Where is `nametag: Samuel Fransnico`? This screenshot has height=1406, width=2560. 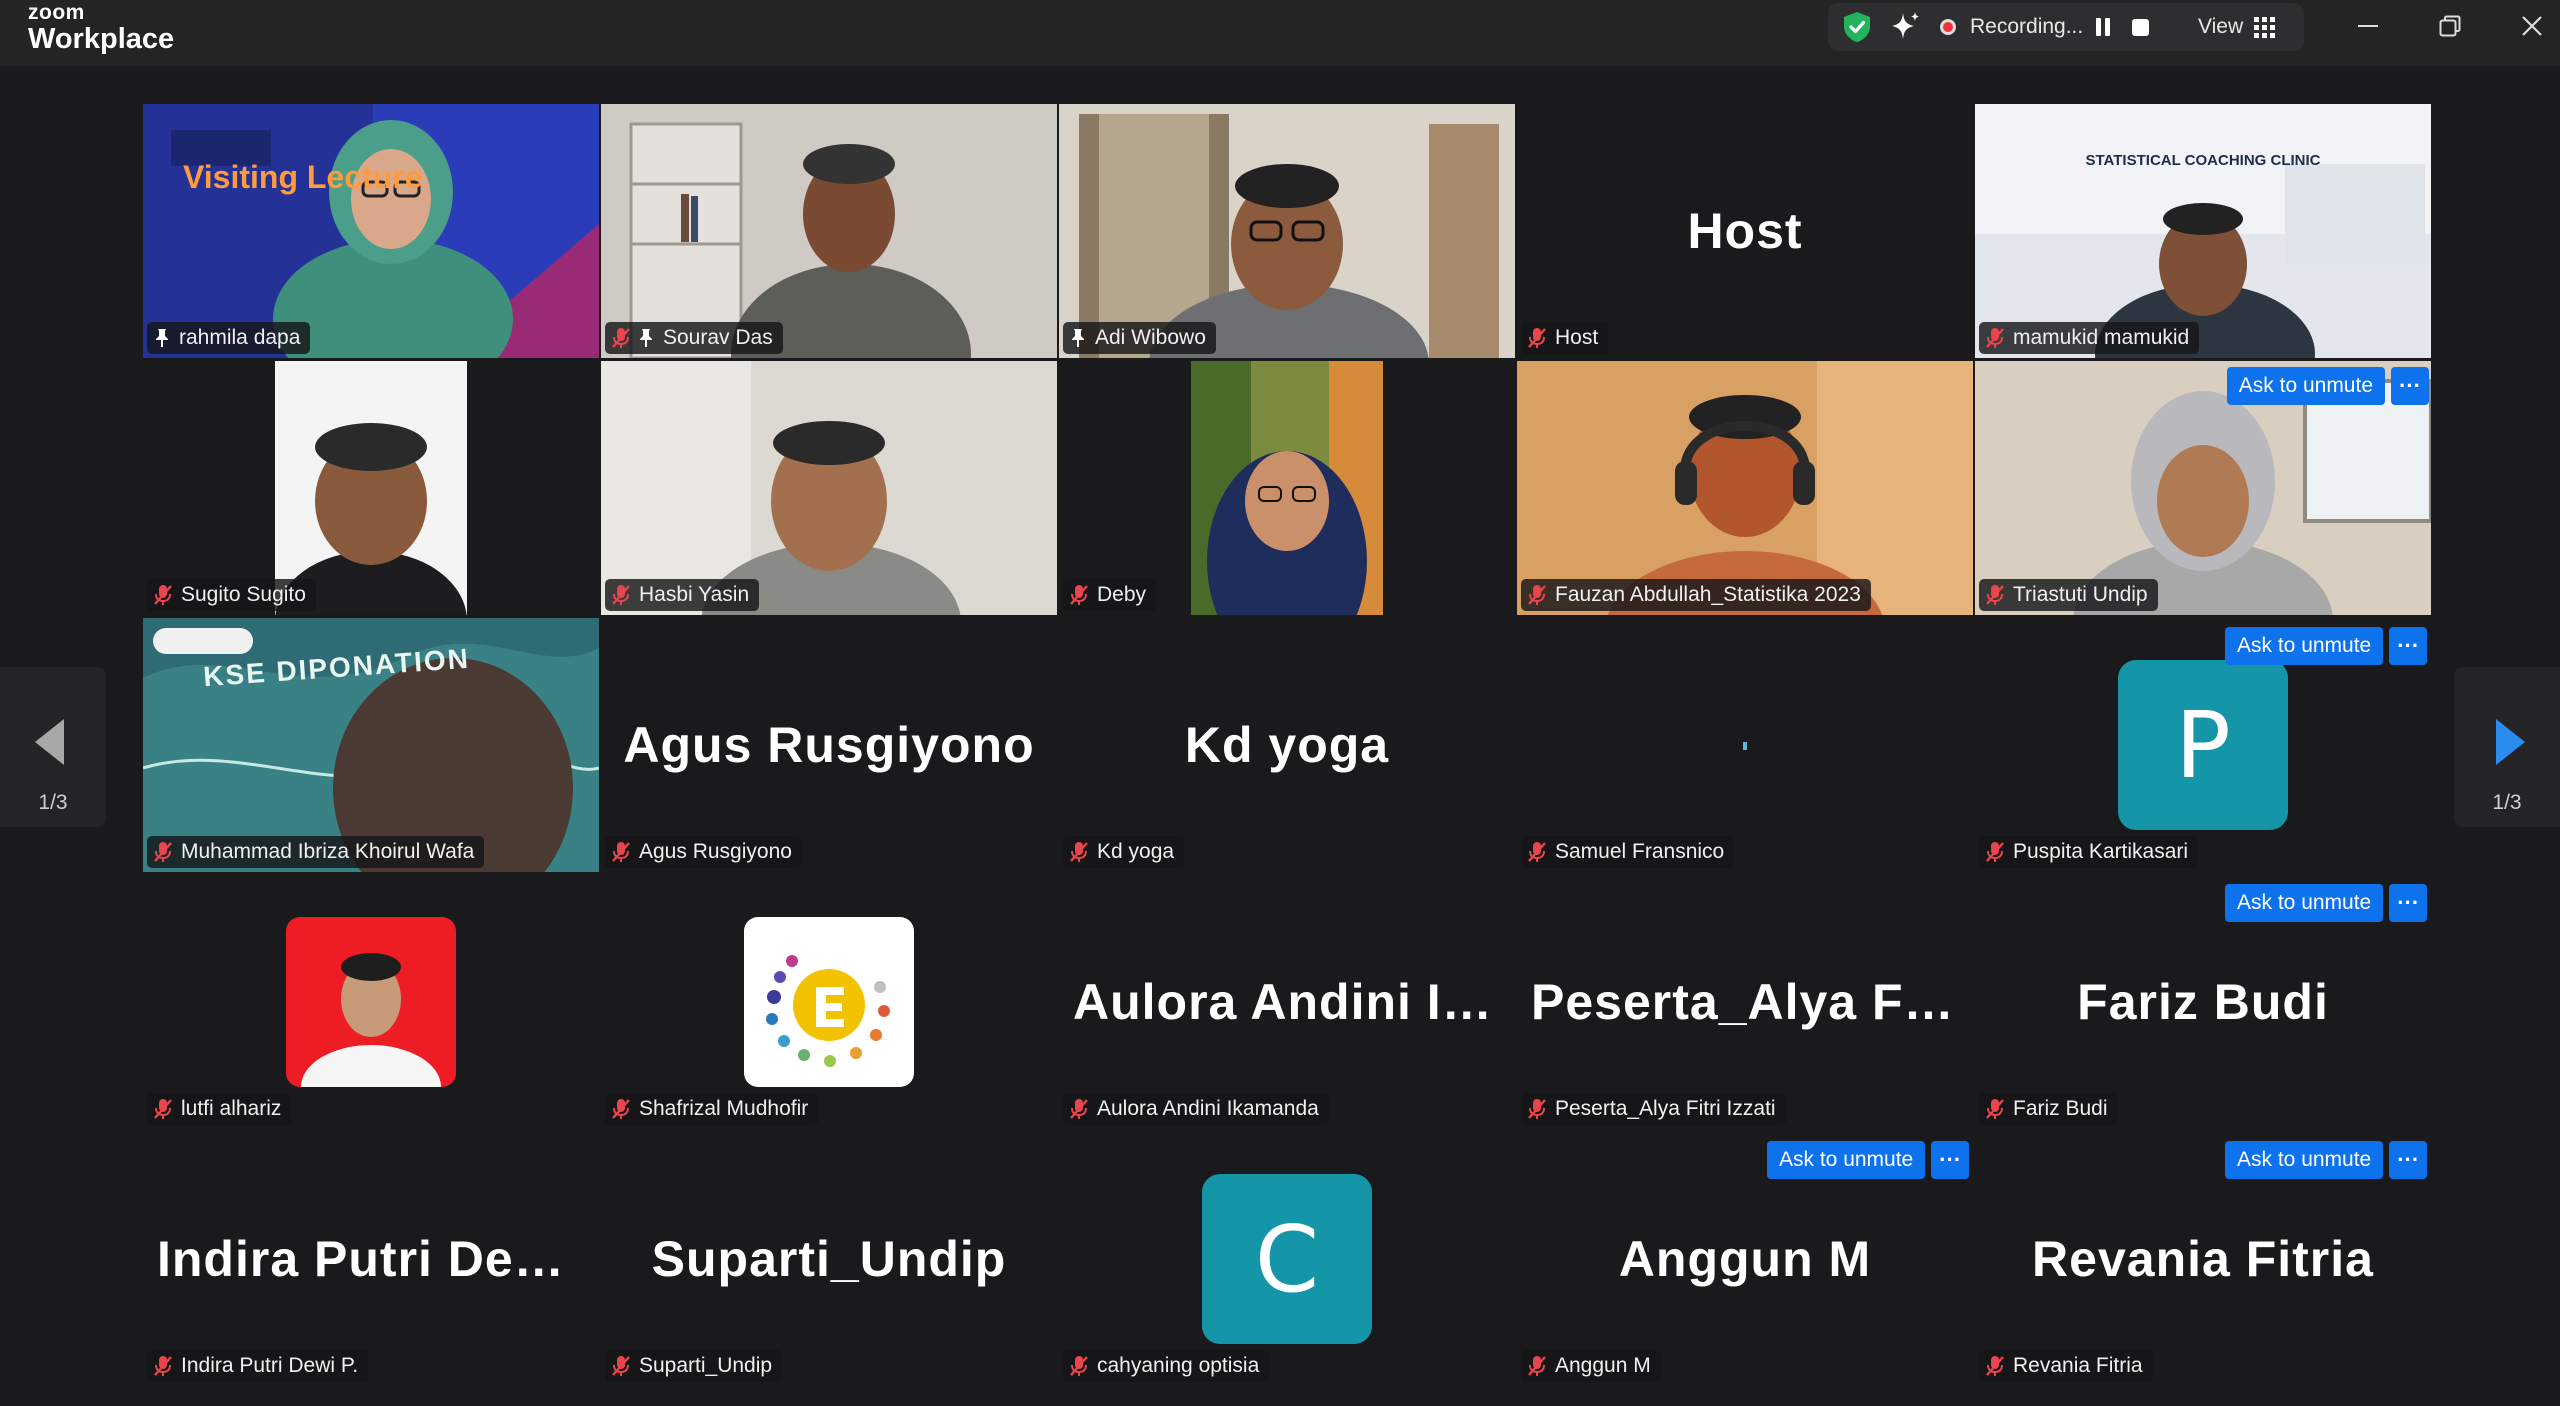
nametag: Samuel Fransnico is located at coordinates (1628, 852).